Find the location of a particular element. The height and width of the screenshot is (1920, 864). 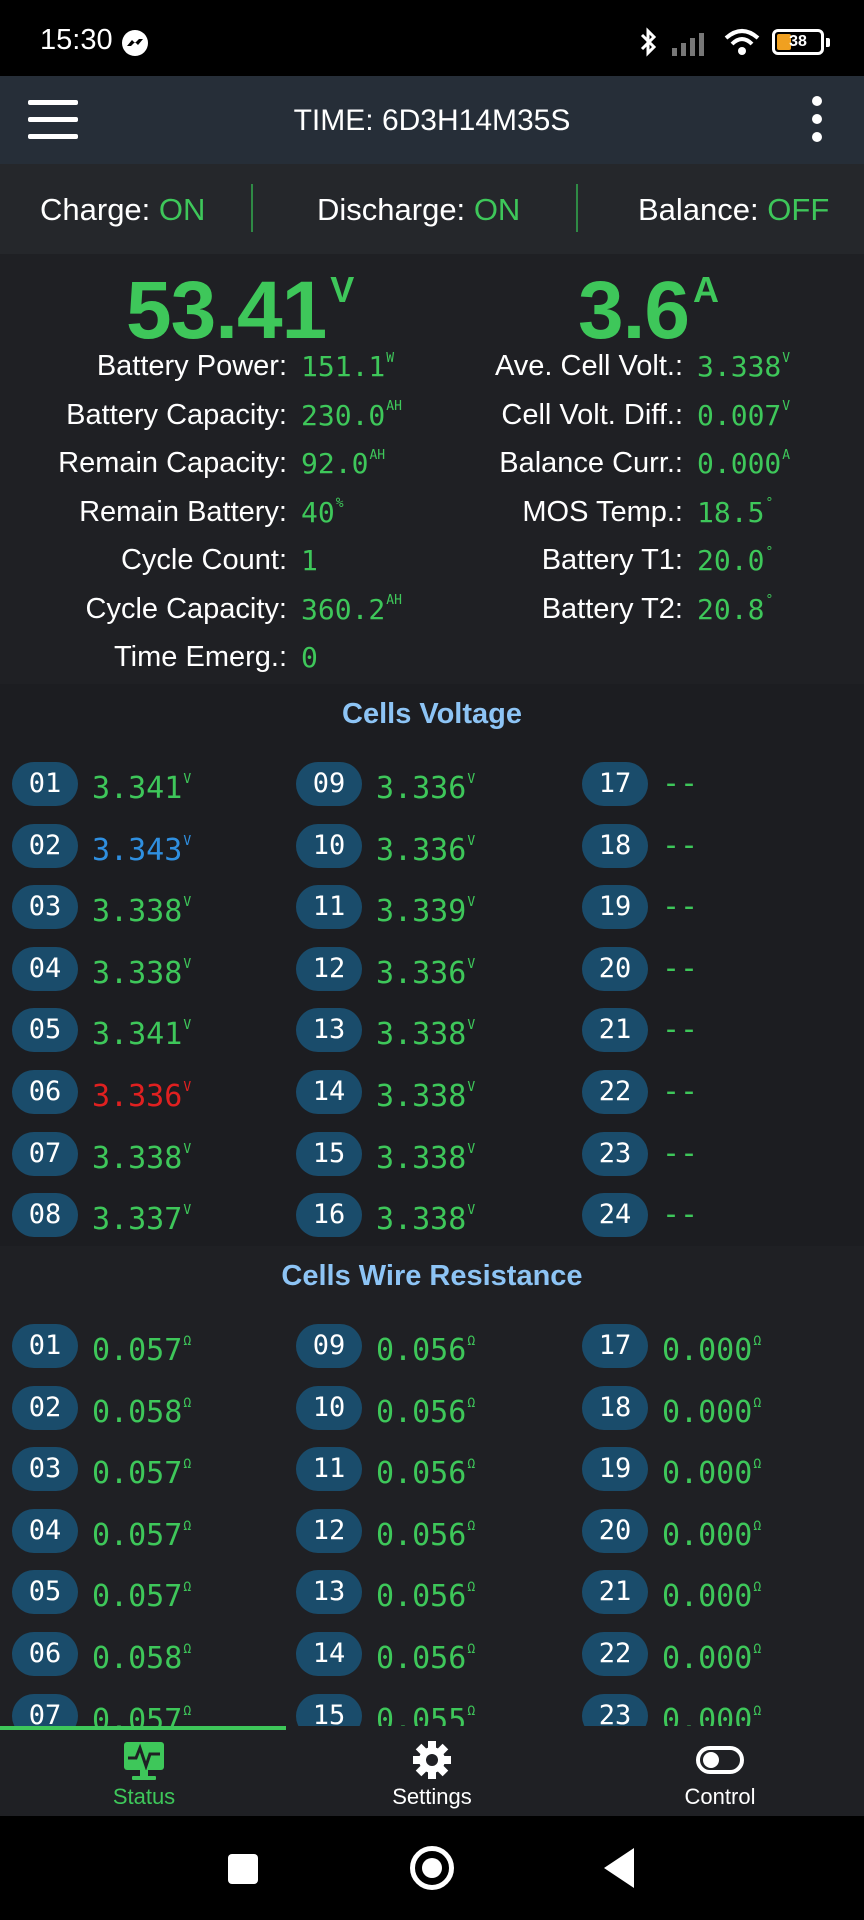

switch-status-row: Charge: ON Discharge: ON Balance: OFF is located at coordinates (432, 209).